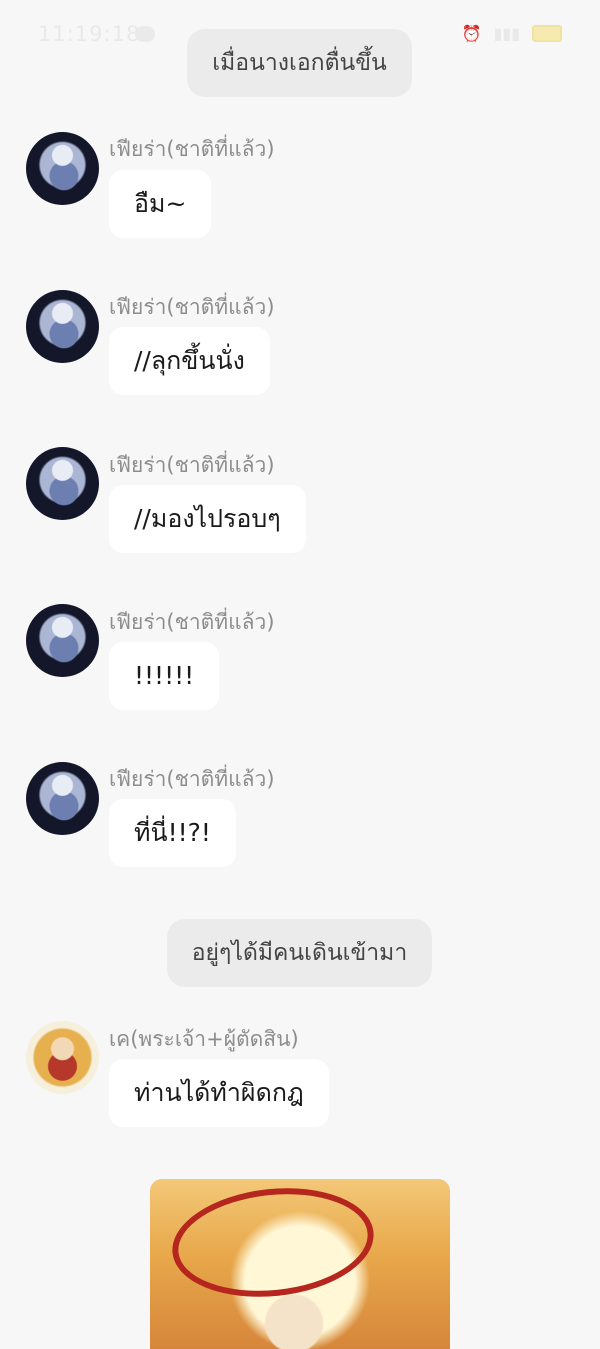  What do you see at coordinates (189, 361) in the screenshot?
I see `message-bubble: //ลุกขึ้นนั่ง` at bounding box center [189, 361].